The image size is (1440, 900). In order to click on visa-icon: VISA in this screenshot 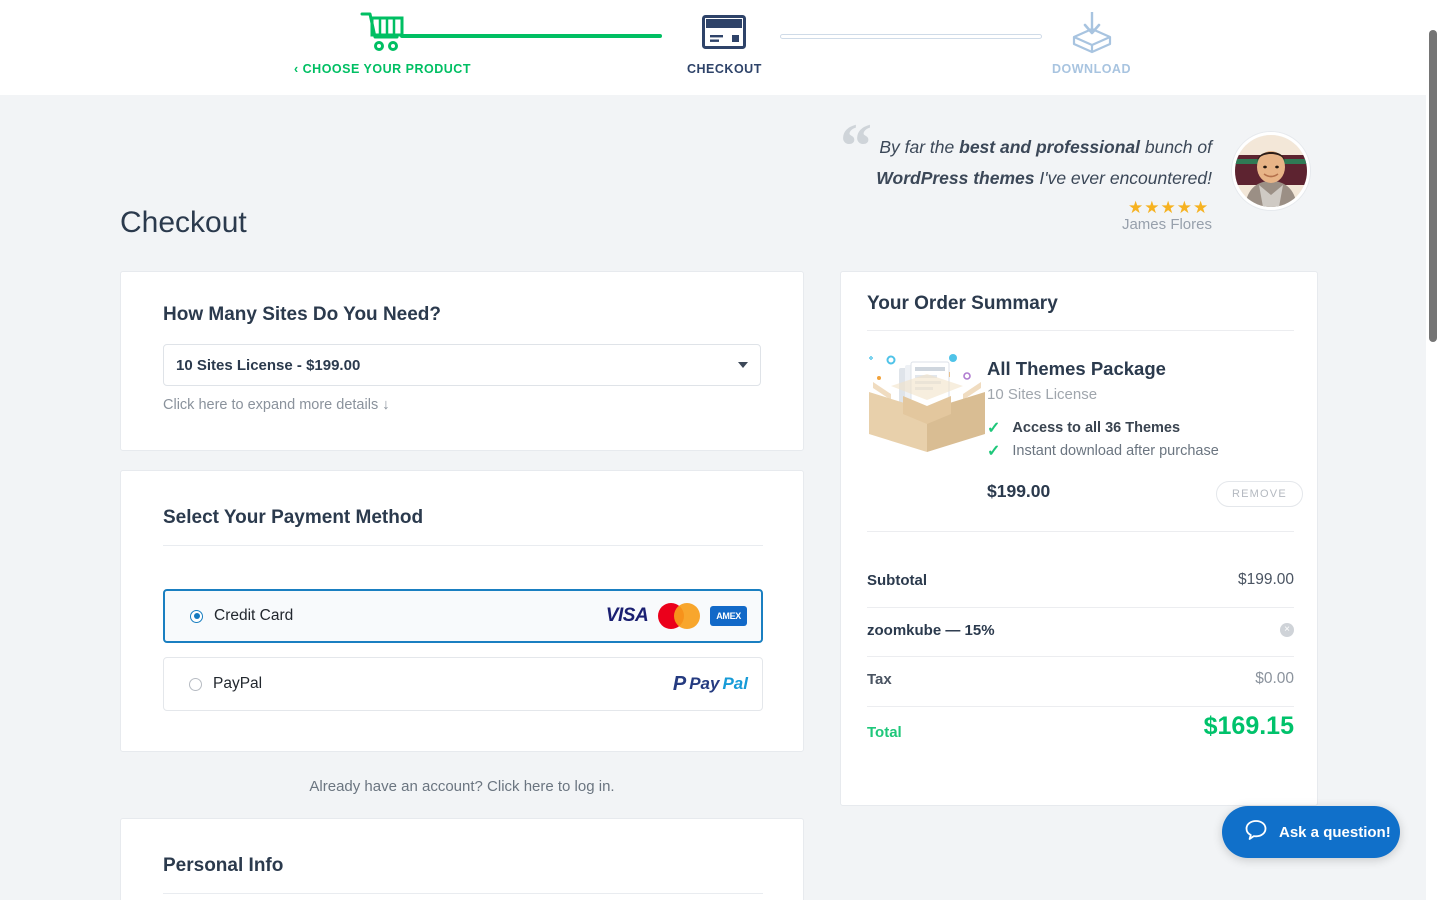, I will do `click(627, 615)`.